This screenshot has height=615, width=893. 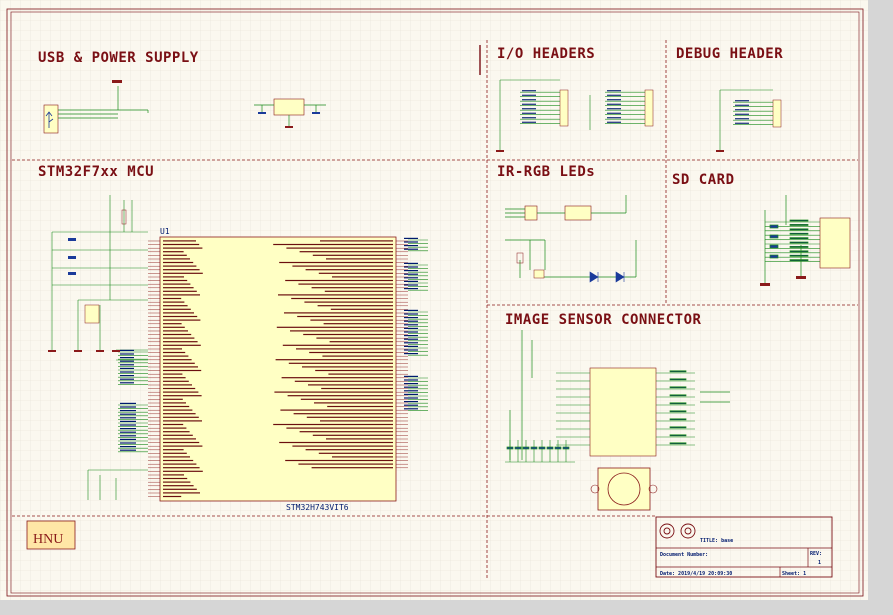 I want to click on section-title-usb: USB & POWER SUPPLY, so click(x=118, y=58).